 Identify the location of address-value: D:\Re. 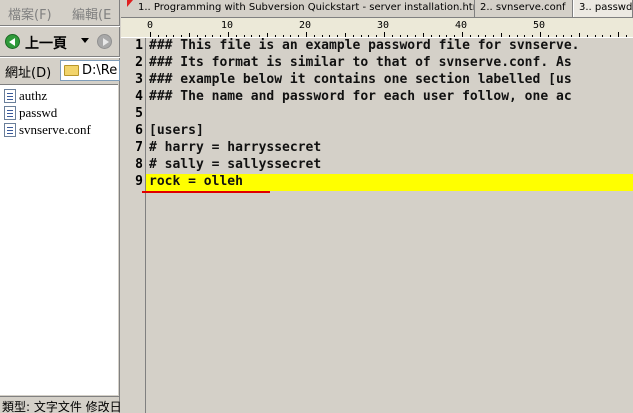
(100, 70).